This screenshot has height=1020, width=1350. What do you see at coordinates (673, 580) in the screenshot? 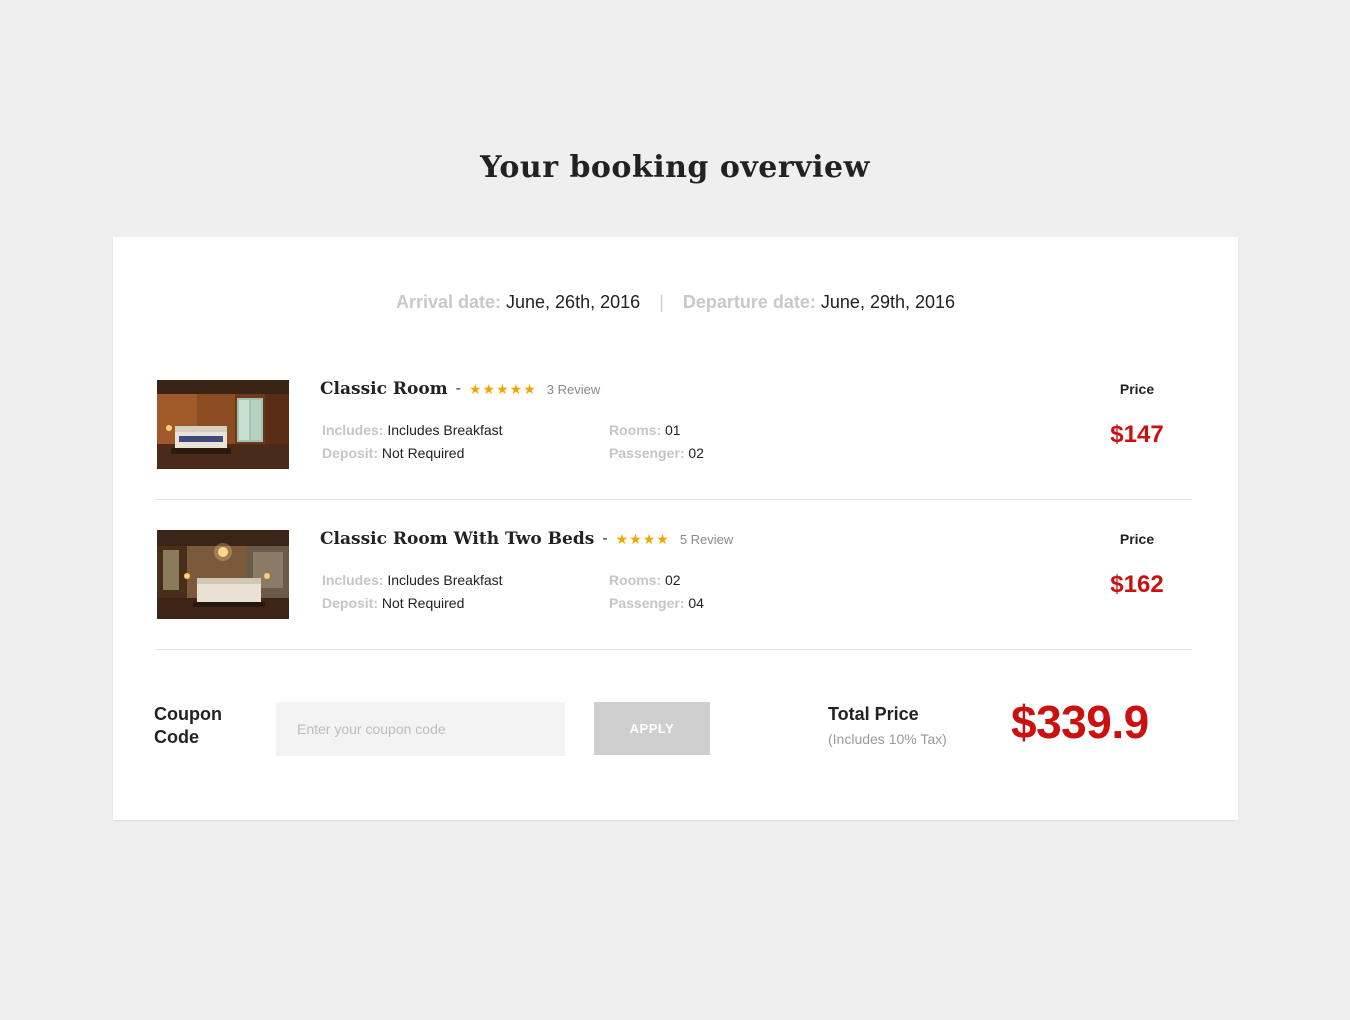
I see `rooms-value: 02` at bounding box center [673, 580].